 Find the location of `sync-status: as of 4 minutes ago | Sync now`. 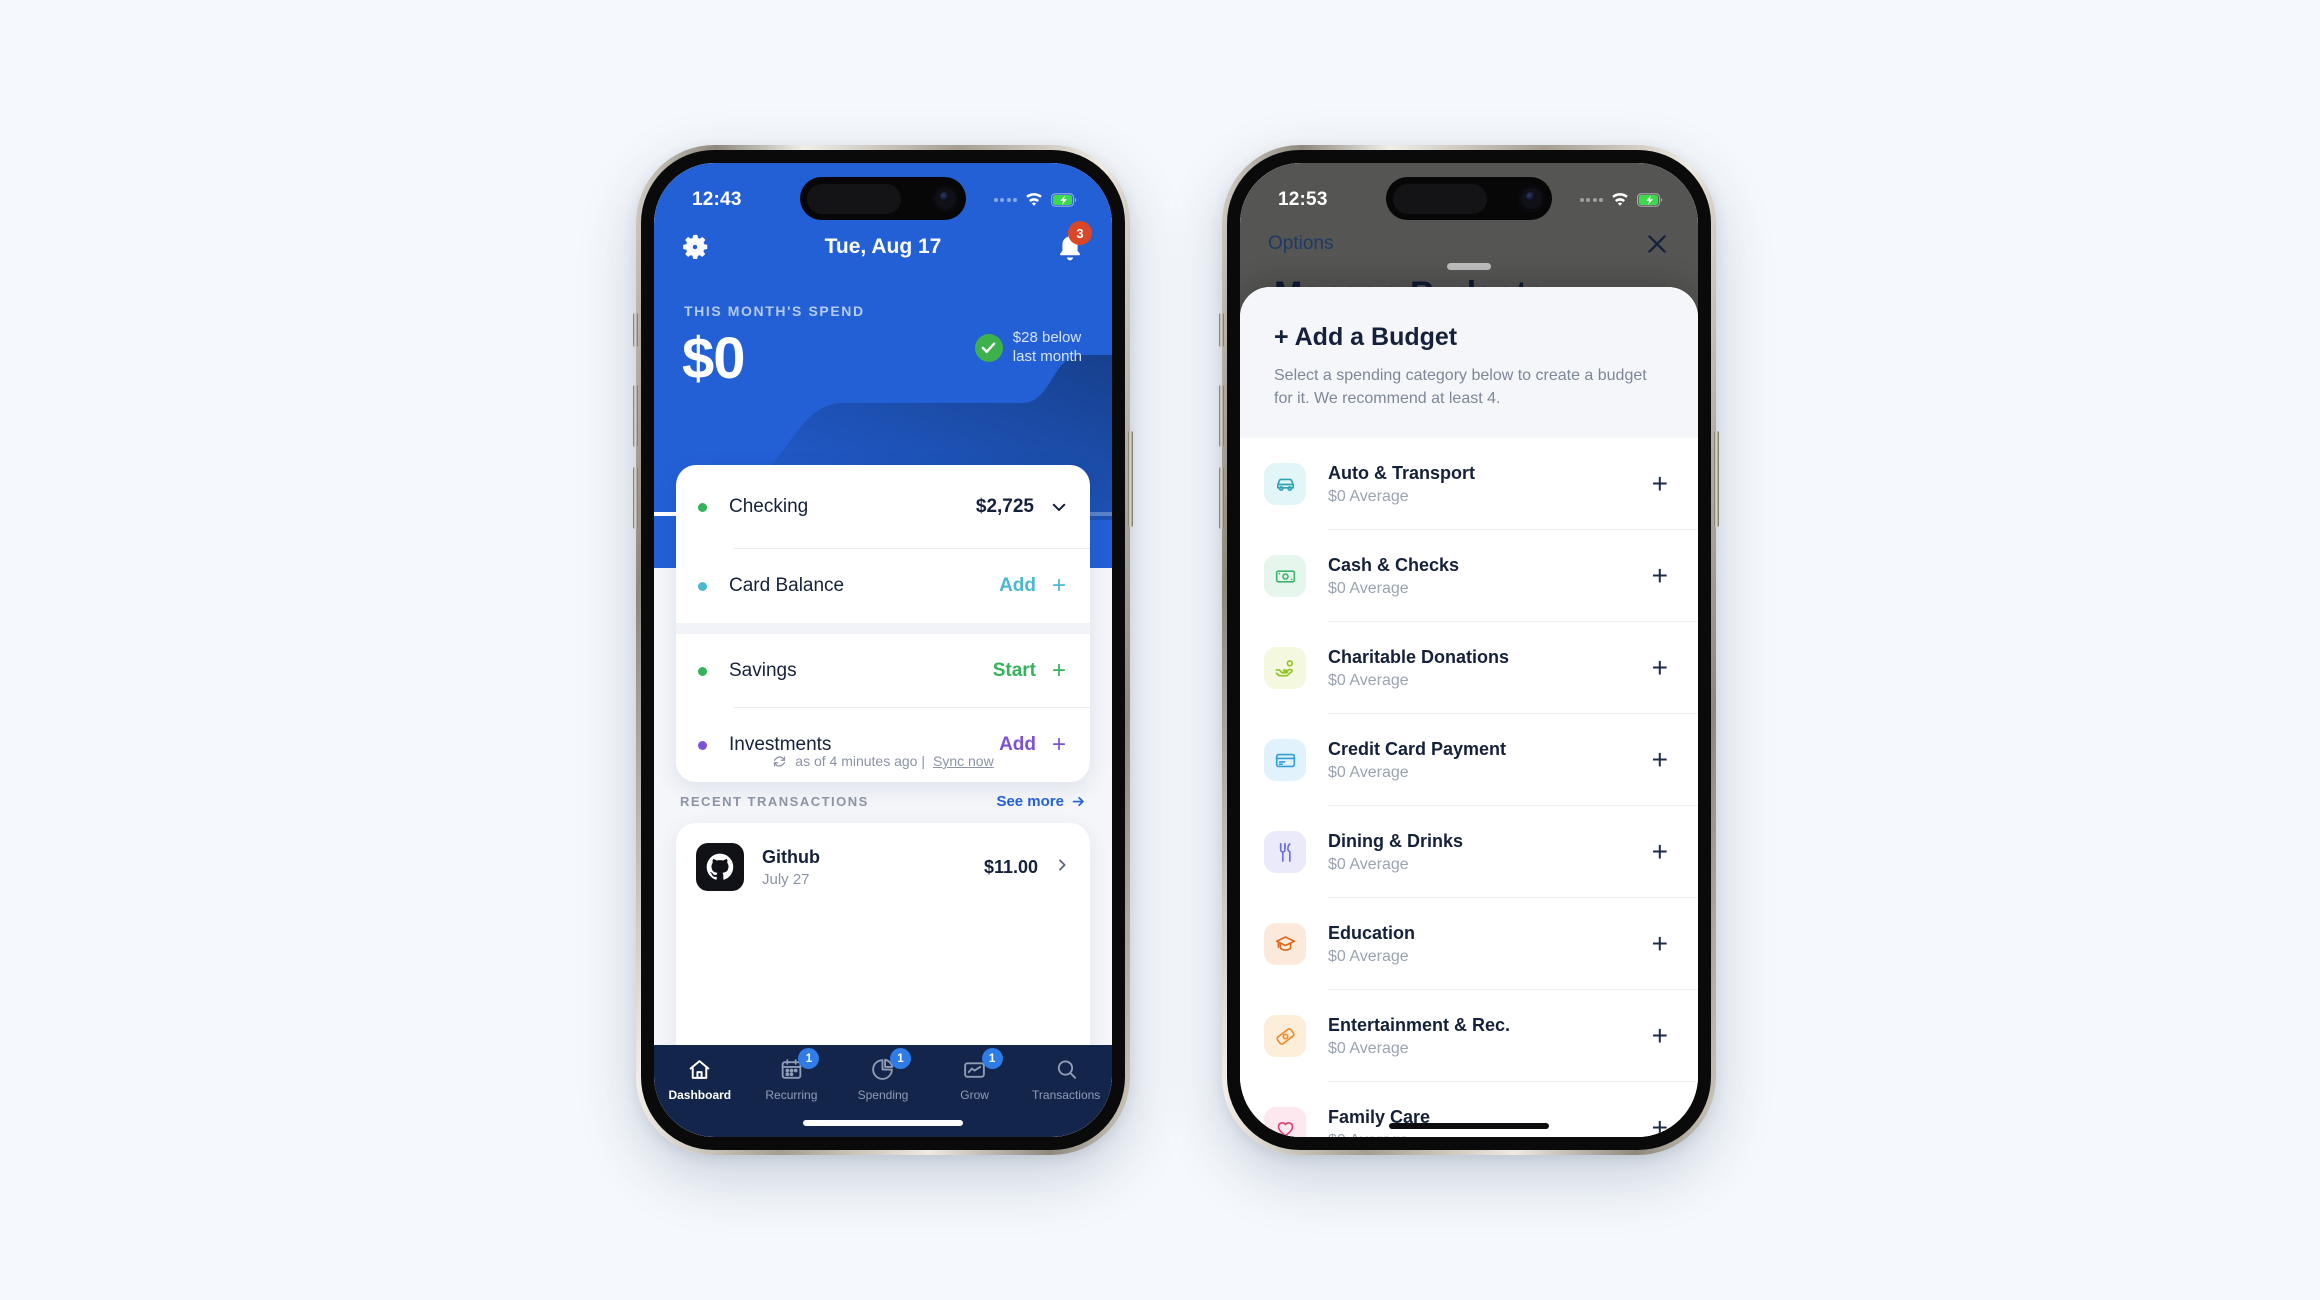

sync-status: as of 4 minutes ago | Sync now is located at coordinates (883, 761).